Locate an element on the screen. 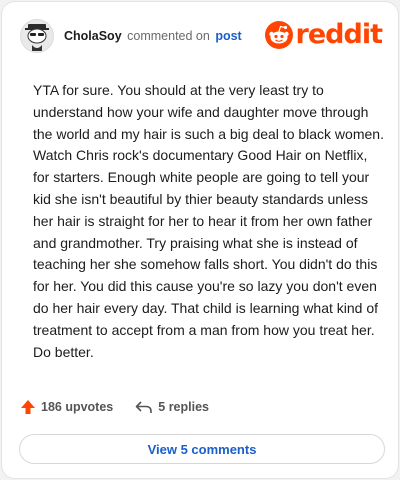 The height and width of the screenshot is (480, 400). comment-header: CholaSoy commented on post reddit is located at coordinates (201, 36).